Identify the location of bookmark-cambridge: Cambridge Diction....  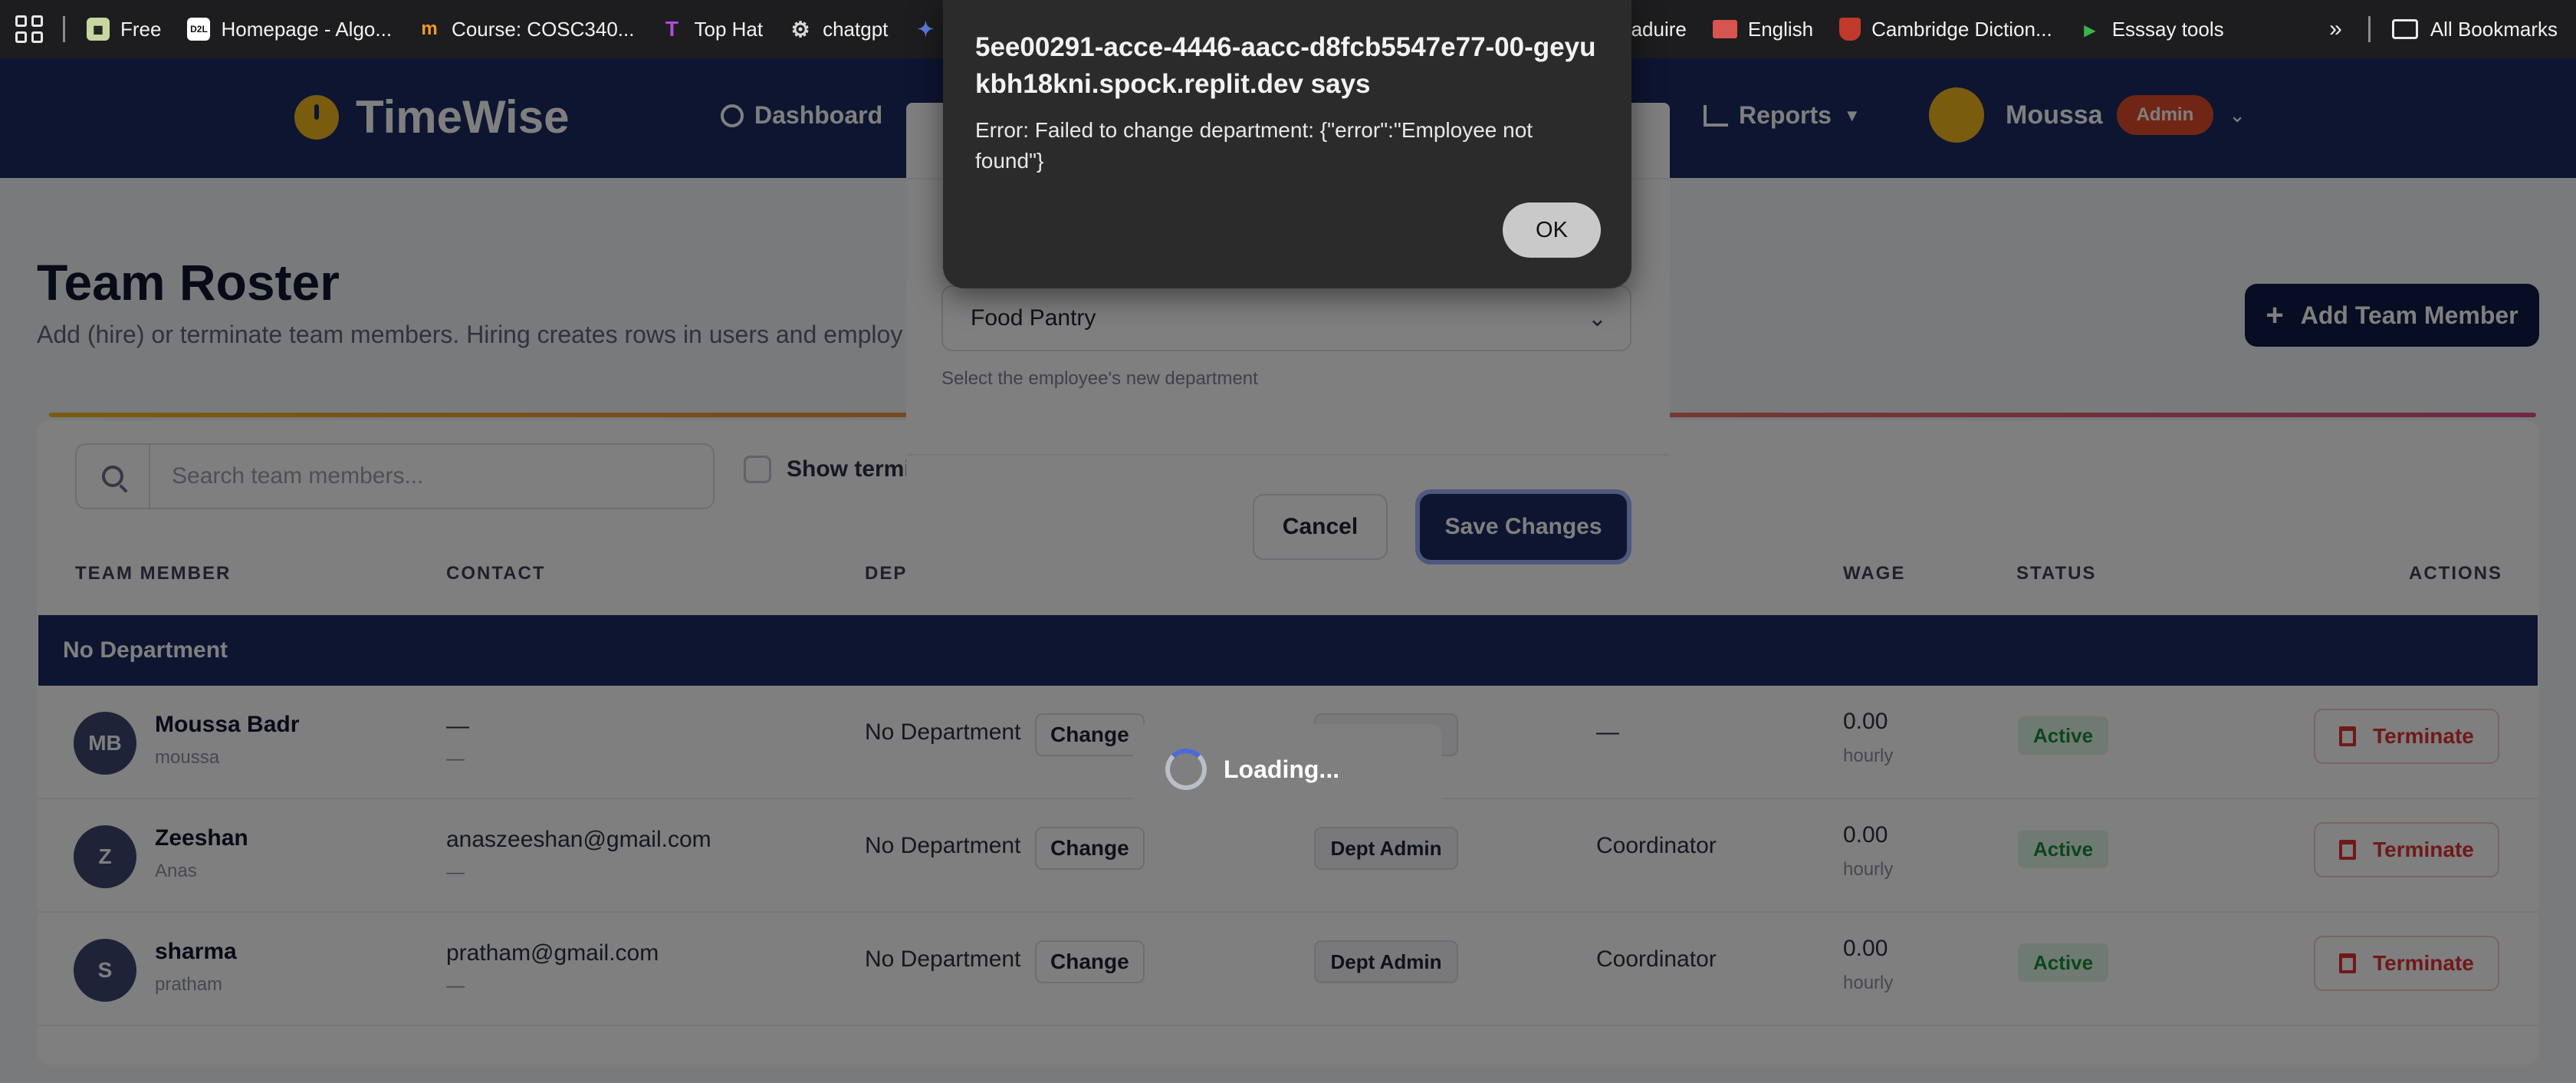
(1946, 29).